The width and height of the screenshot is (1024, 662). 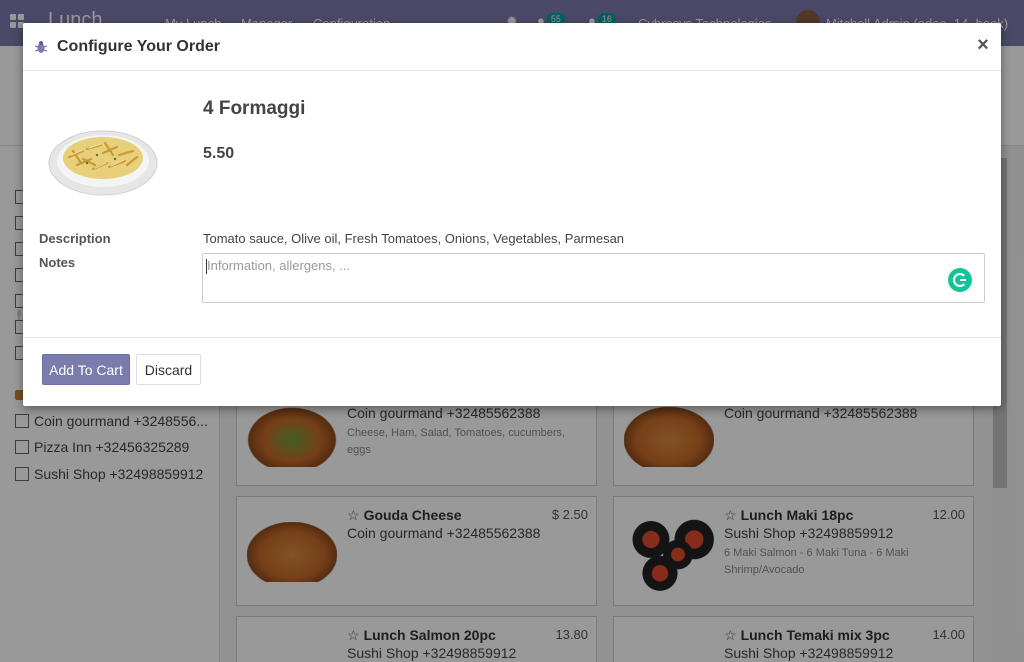 What do you see at coordinates (86, 369) in the screenshot?
I see `add-to-cart-button: Add To Cart` at bounding box center [86, 369].